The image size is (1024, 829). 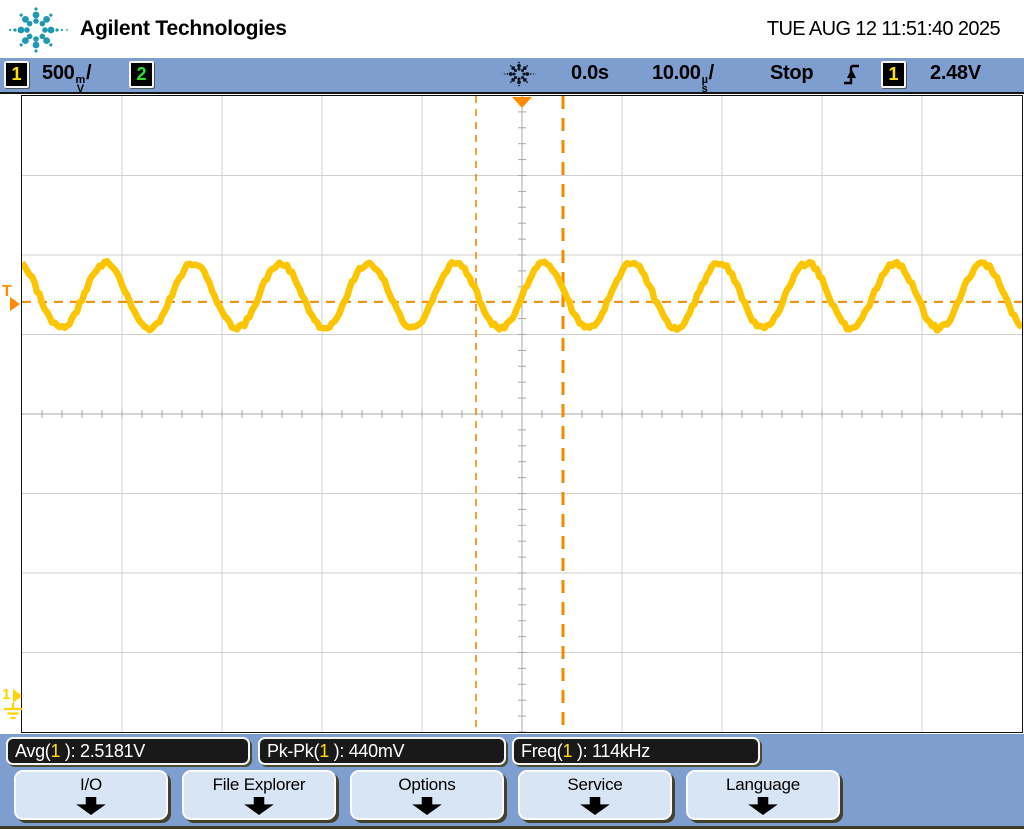 I want to click on agilent-logo-icon, so click(x=38, y=30).